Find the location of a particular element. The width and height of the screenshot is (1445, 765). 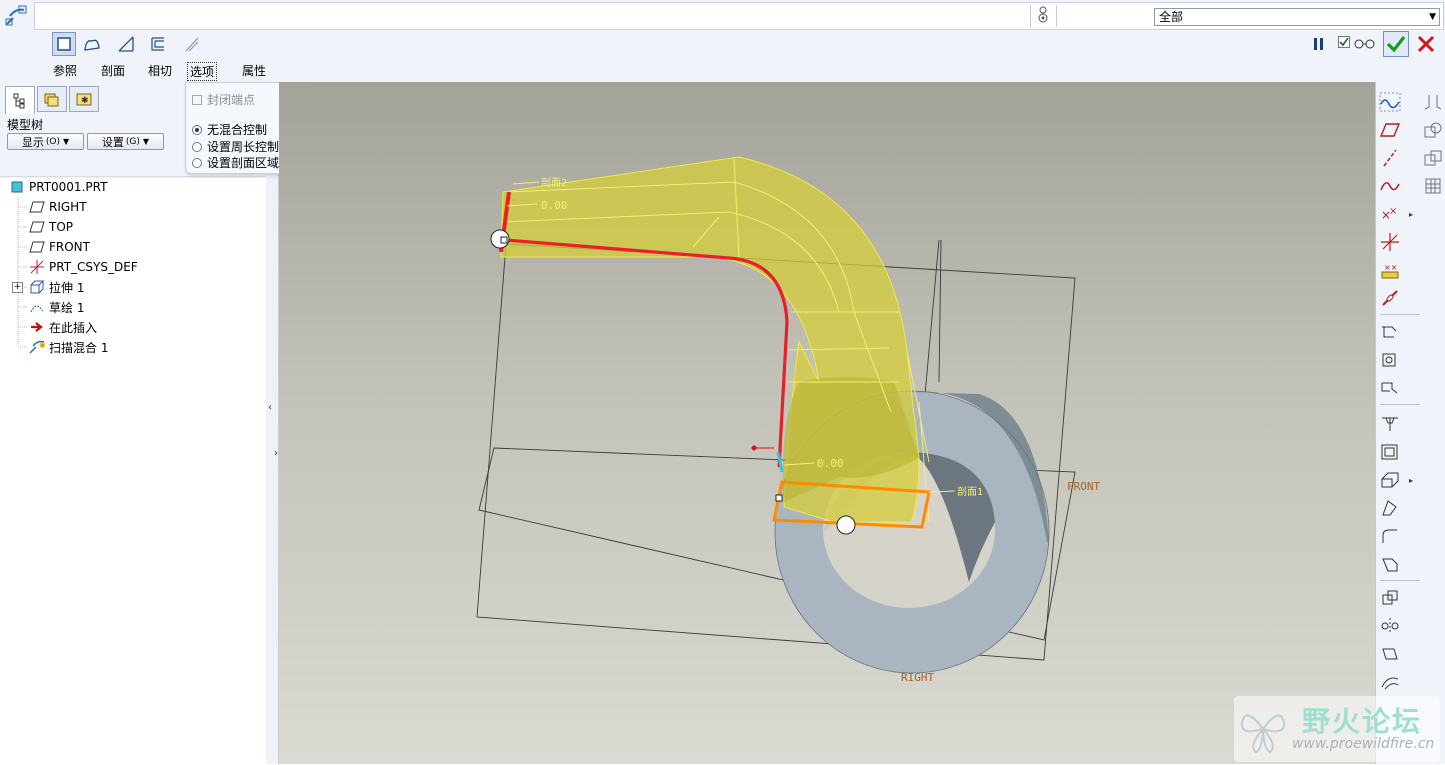

tree-item-label: RIGHT is located at coordinates (68, 207).